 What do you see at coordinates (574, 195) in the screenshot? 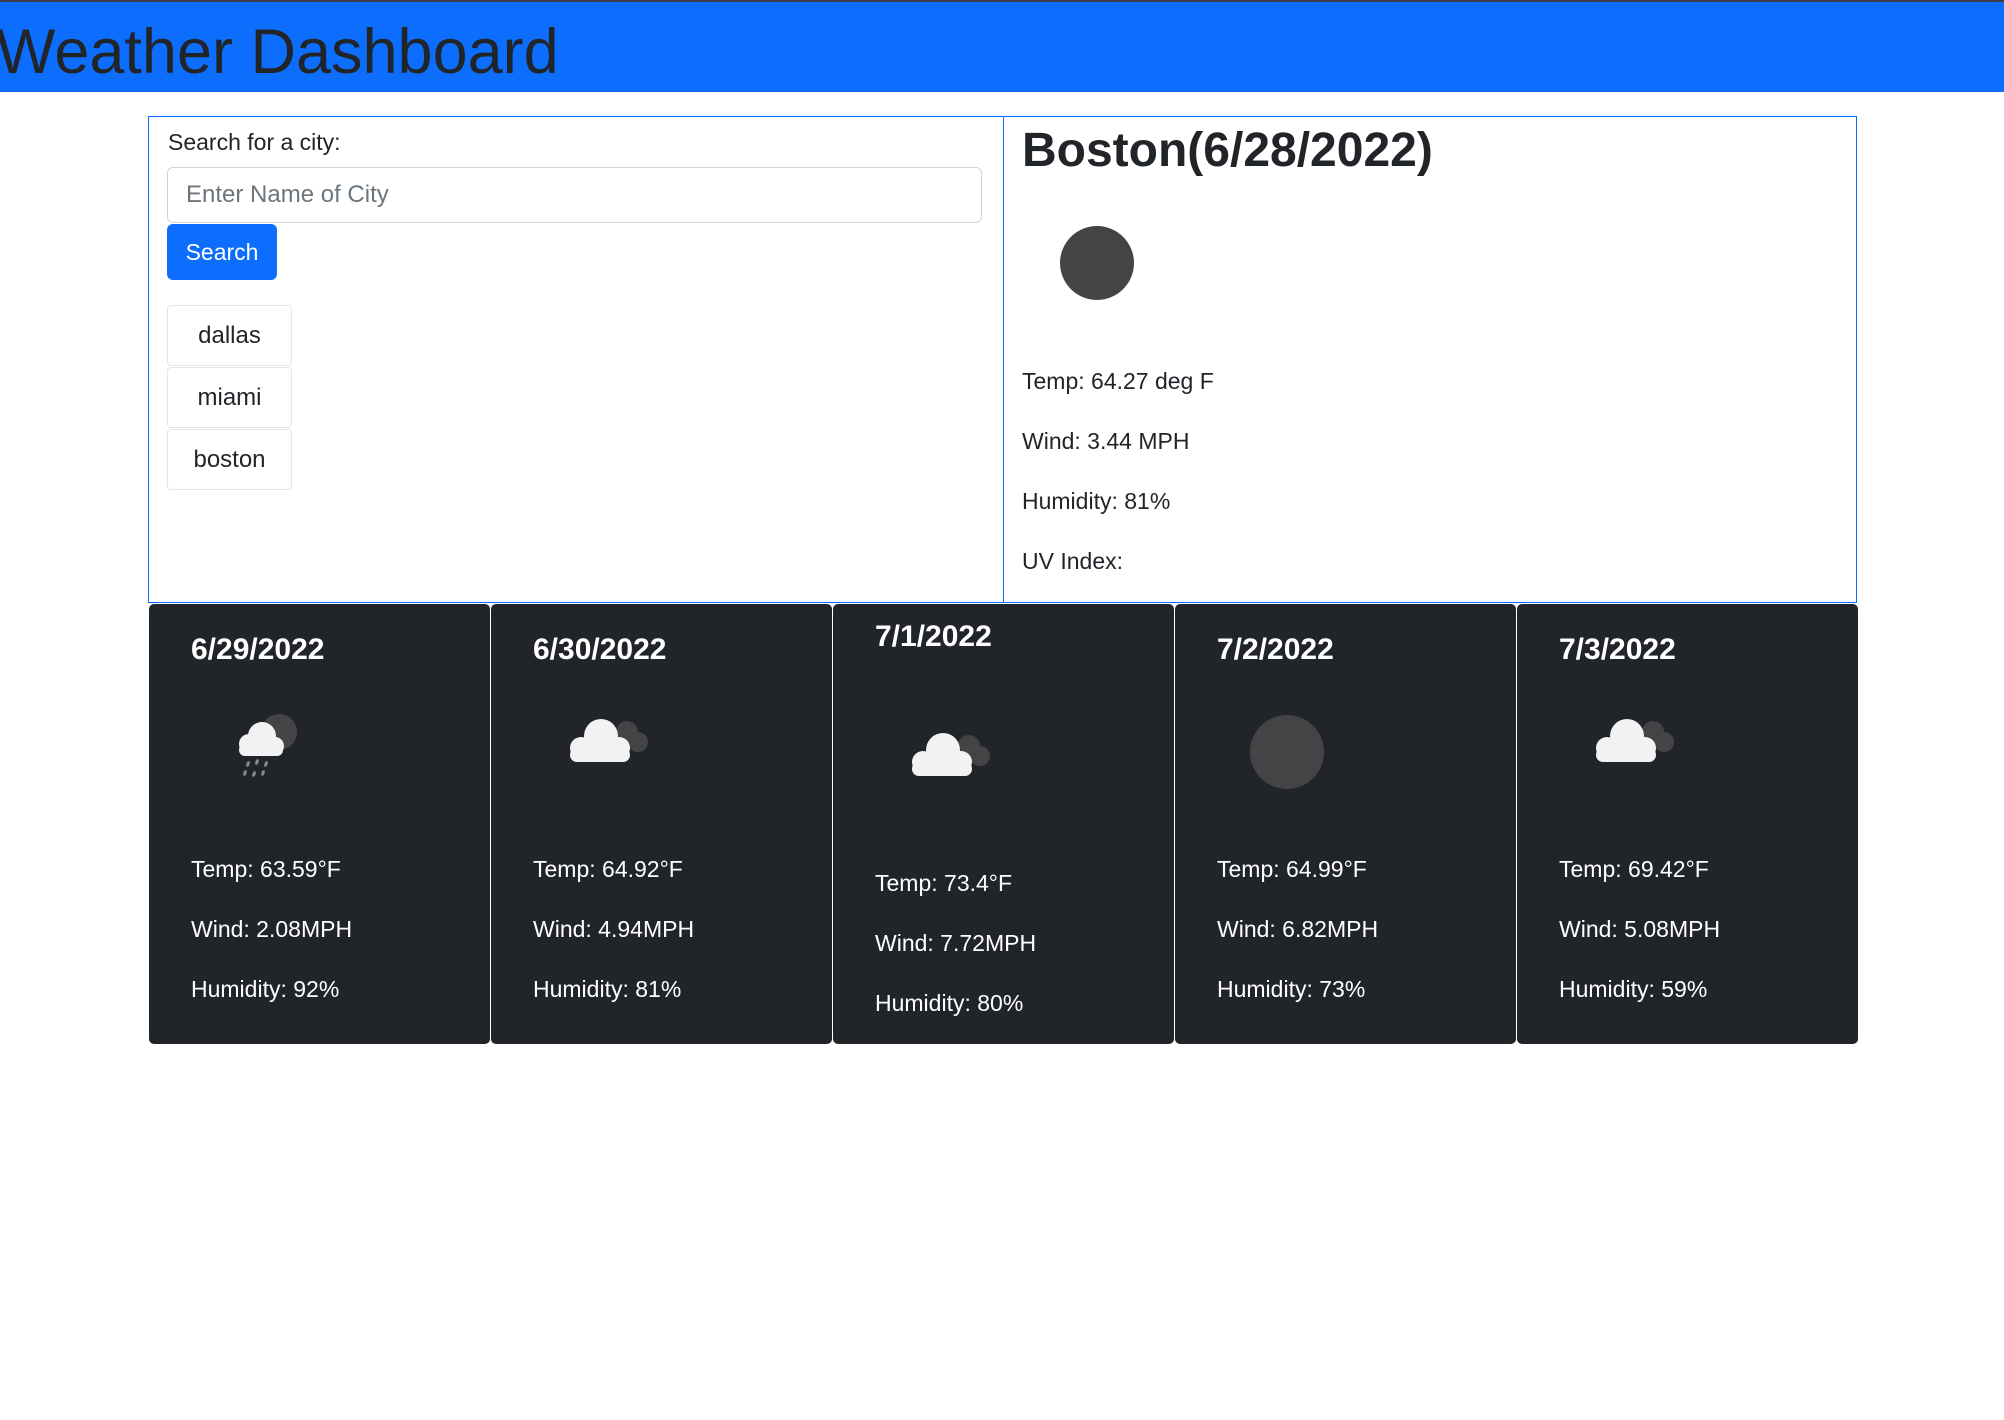
I see `city-search-input` at bounding box center [574, 195].